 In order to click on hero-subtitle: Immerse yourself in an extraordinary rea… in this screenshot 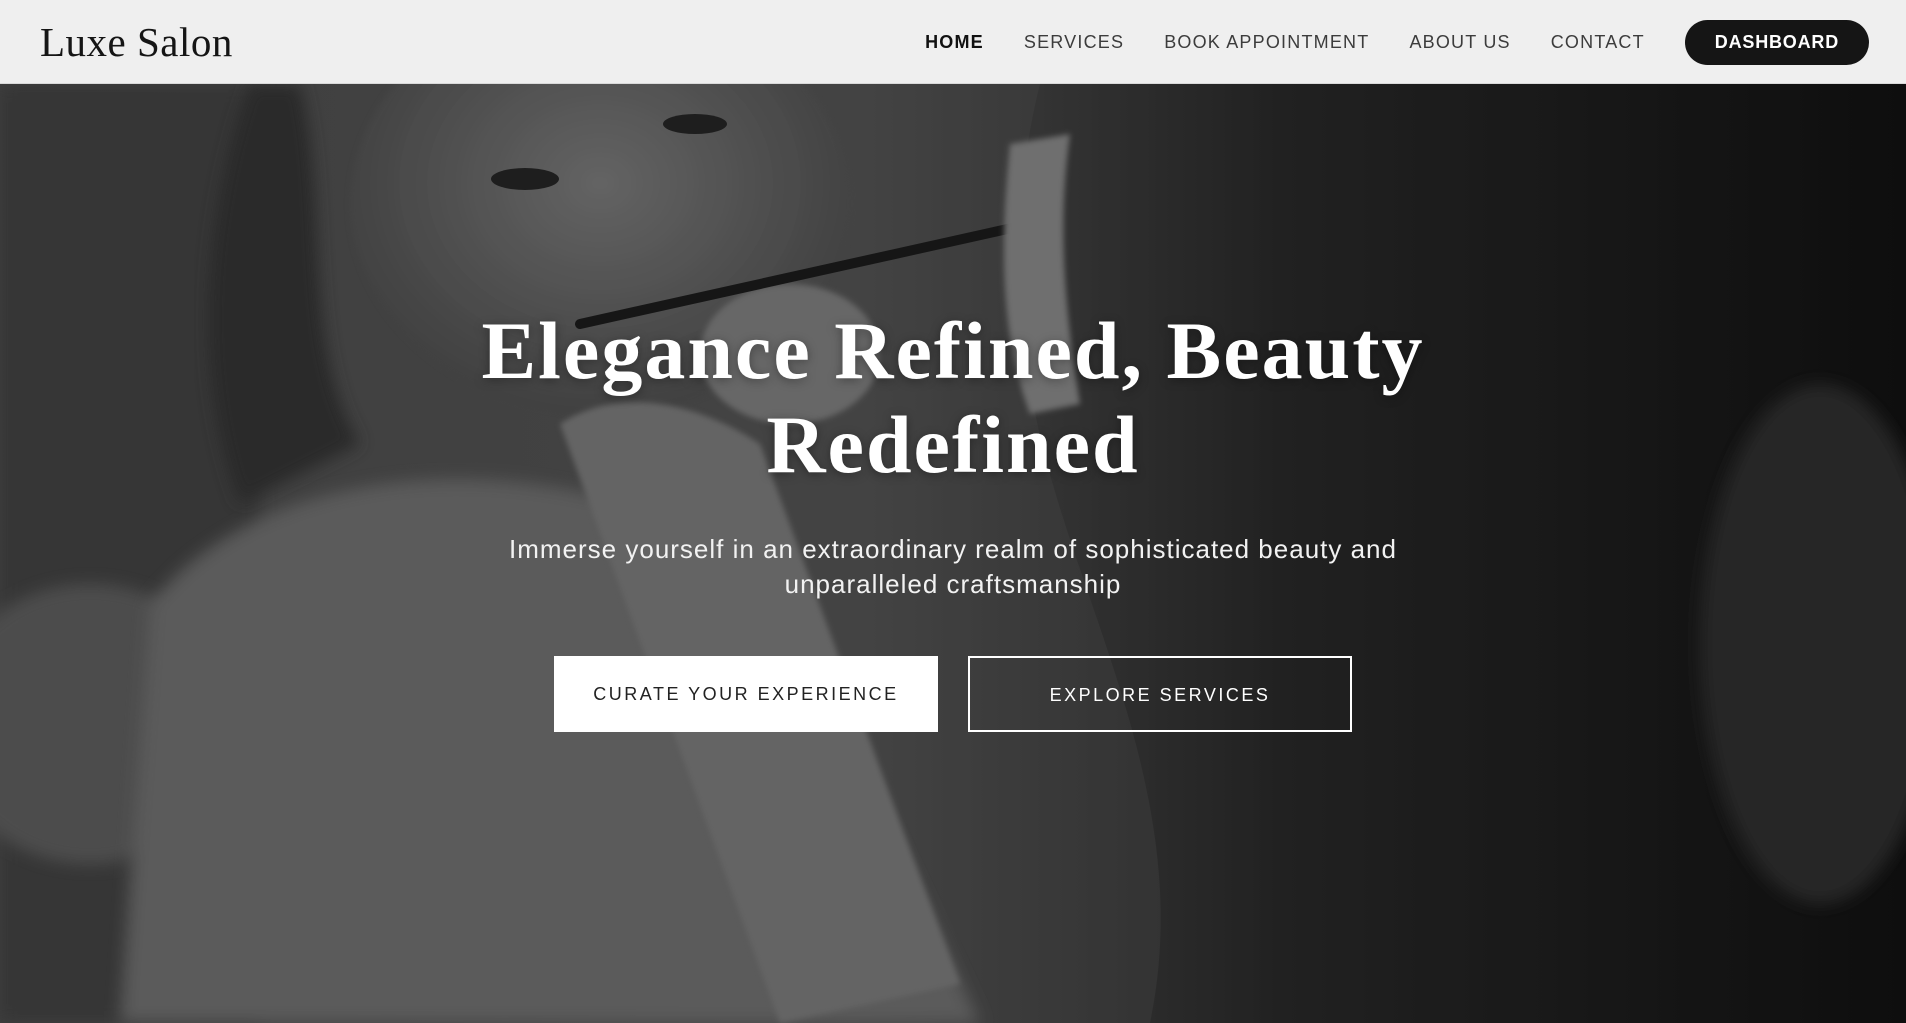, I will do `click(953, 566)`.